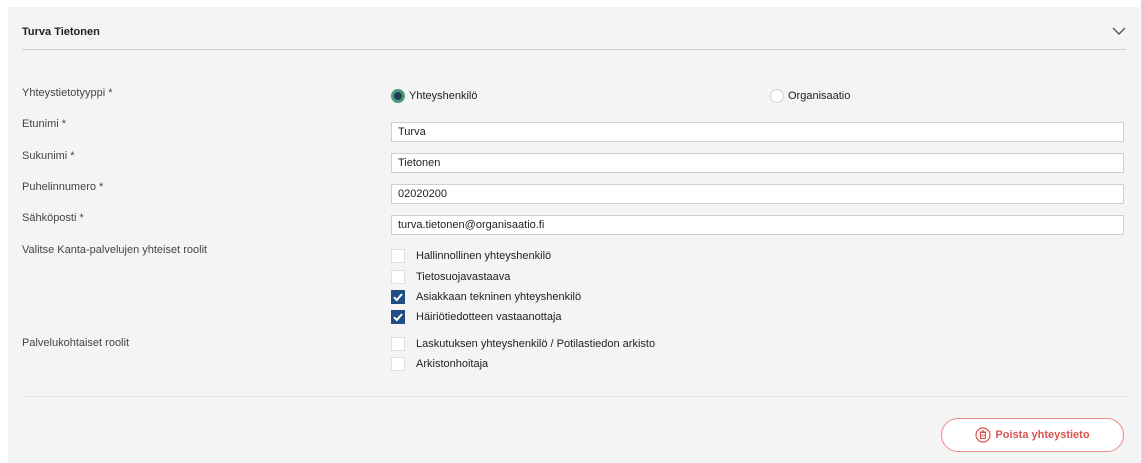 The image size is (1141, 463). I want to click on first-name-field, so click(757, 132).